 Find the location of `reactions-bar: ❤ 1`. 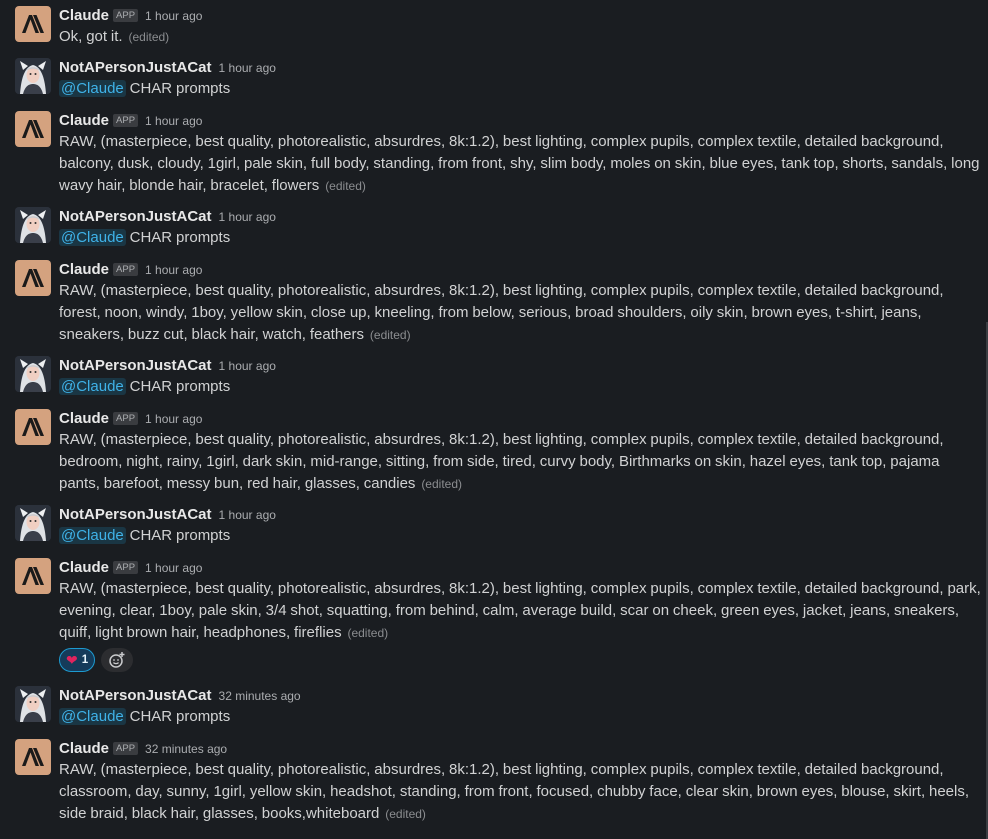

reactions-bar: ❤ 1 is located at coordinates (520, 660).